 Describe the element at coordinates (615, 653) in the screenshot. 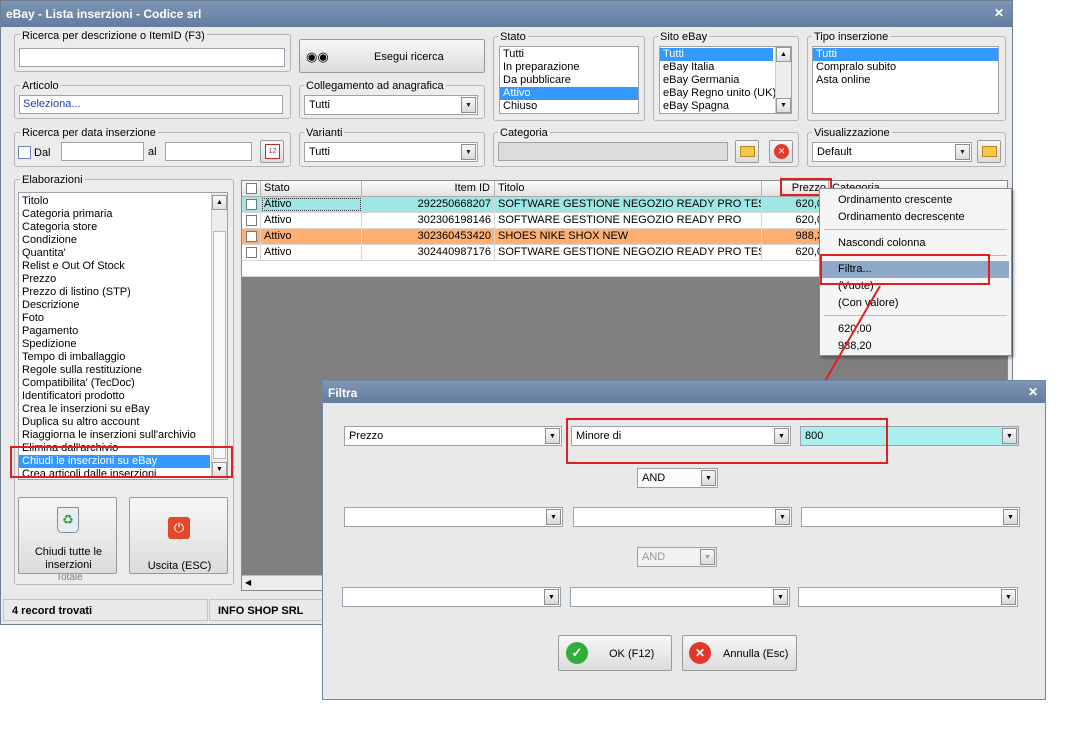

I see `filter-ok-button: ✓ OK (F12)` at that location.